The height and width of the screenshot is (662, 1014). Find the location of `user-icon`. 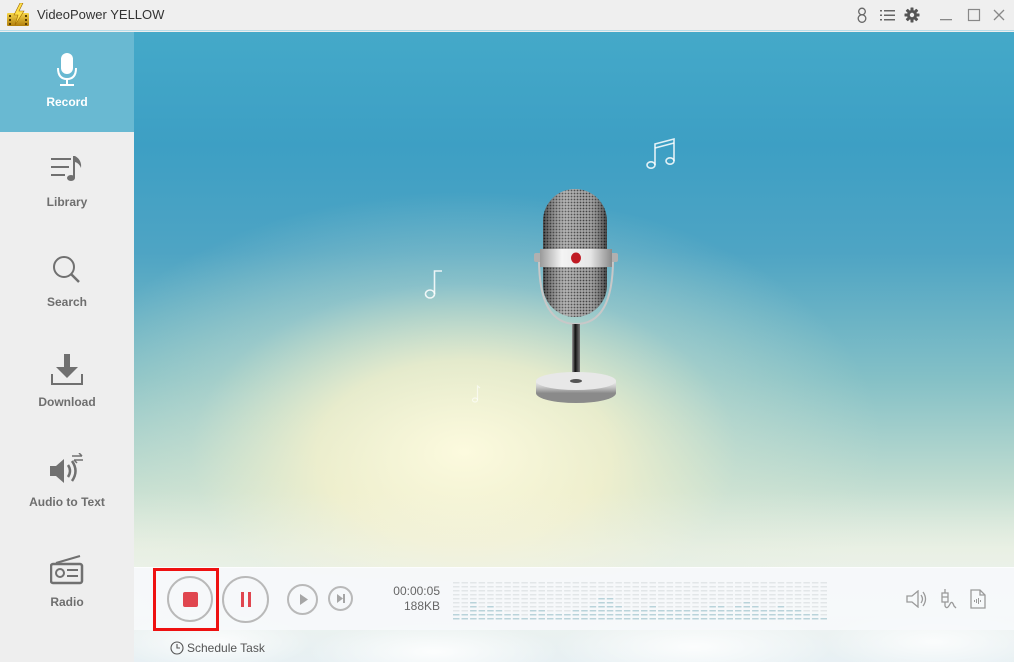

user-icon is located at coordinates (862, 15).